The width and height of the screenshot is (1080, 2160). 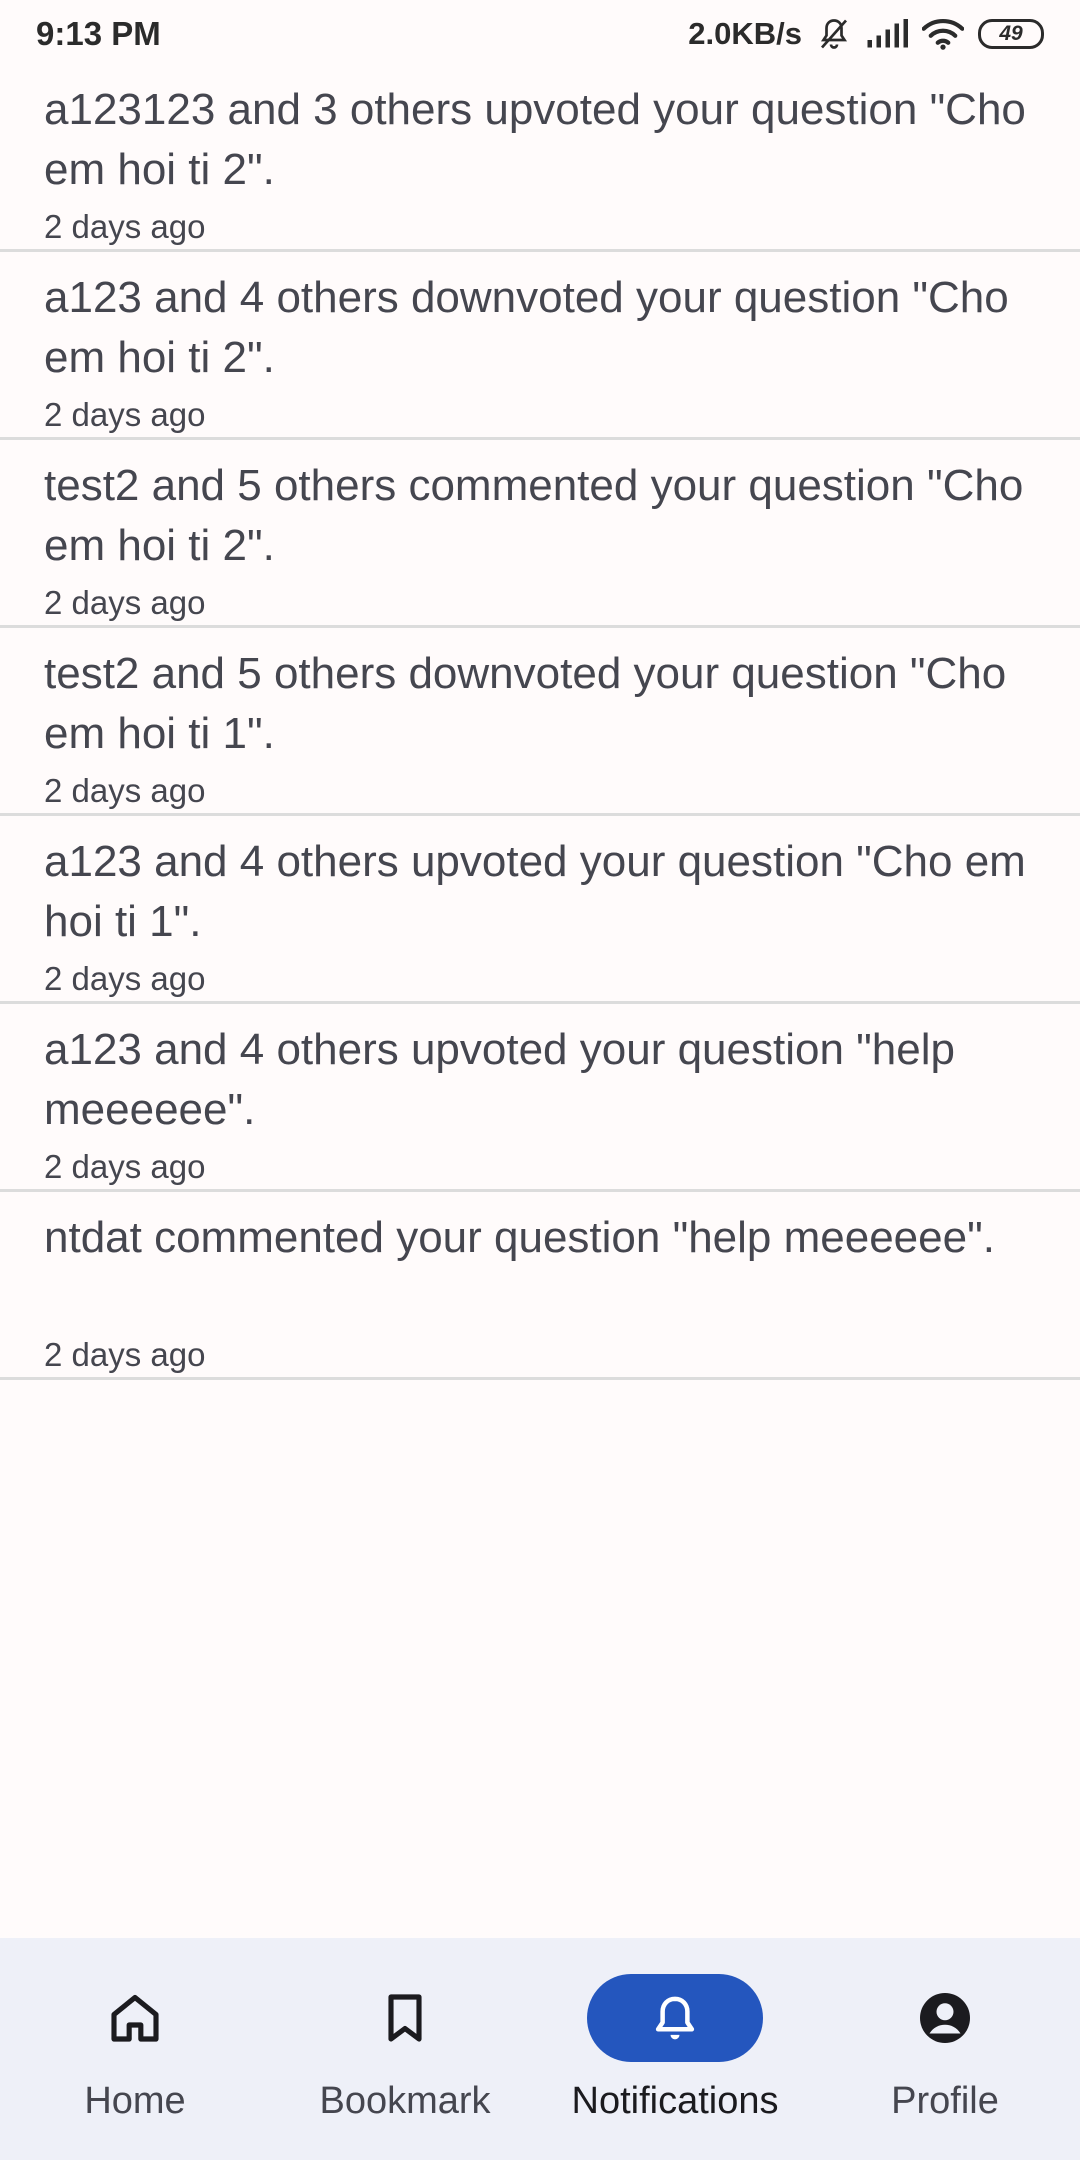 I want to click on bookmark-icon, so click(x=405, y=2018).